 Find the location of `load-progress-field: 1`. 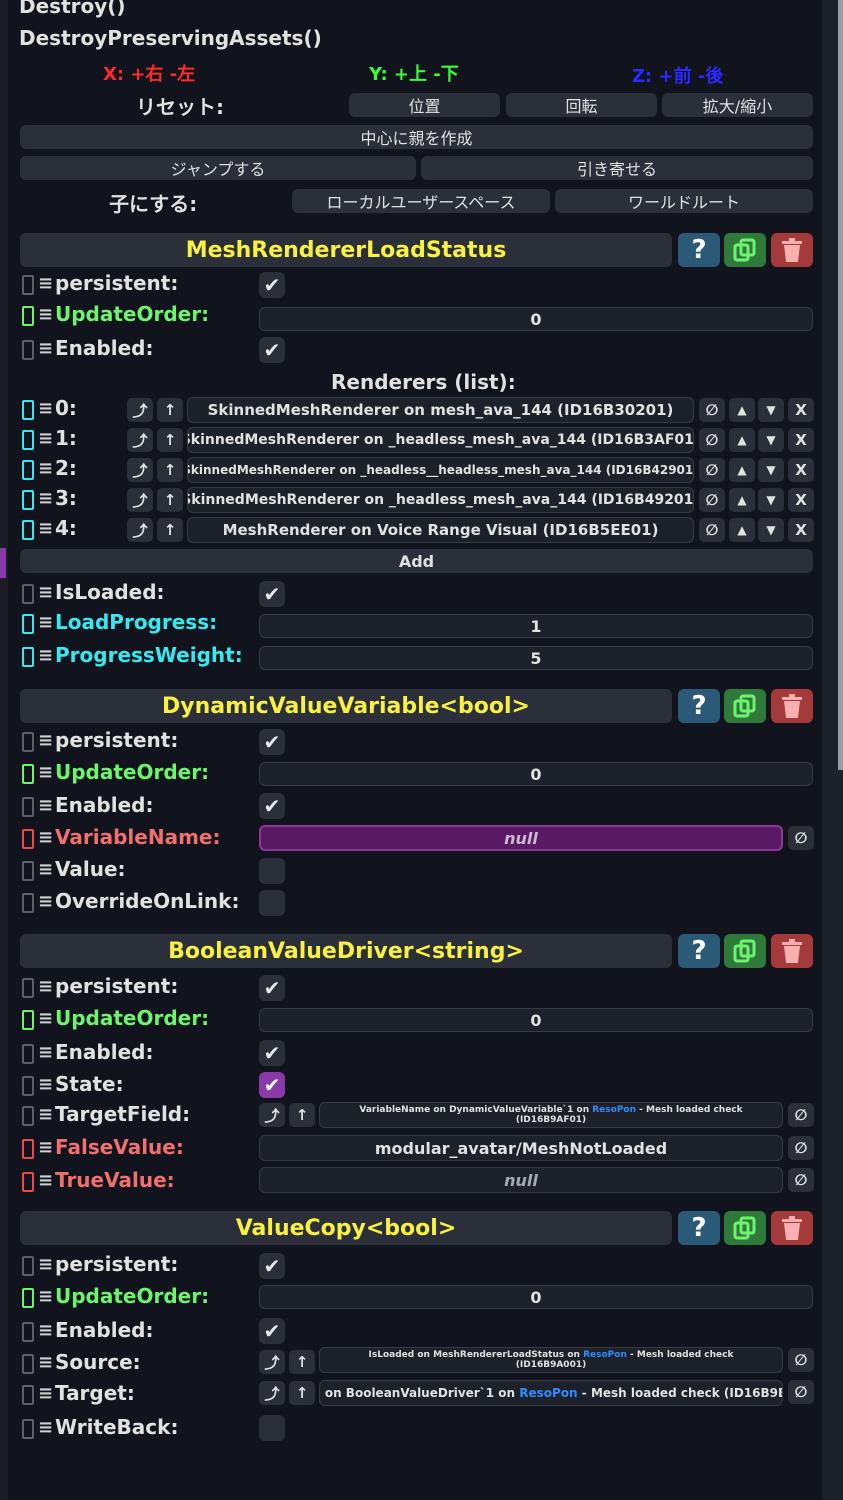

load-progress-field: 1 is located at coordinates (536, 626).